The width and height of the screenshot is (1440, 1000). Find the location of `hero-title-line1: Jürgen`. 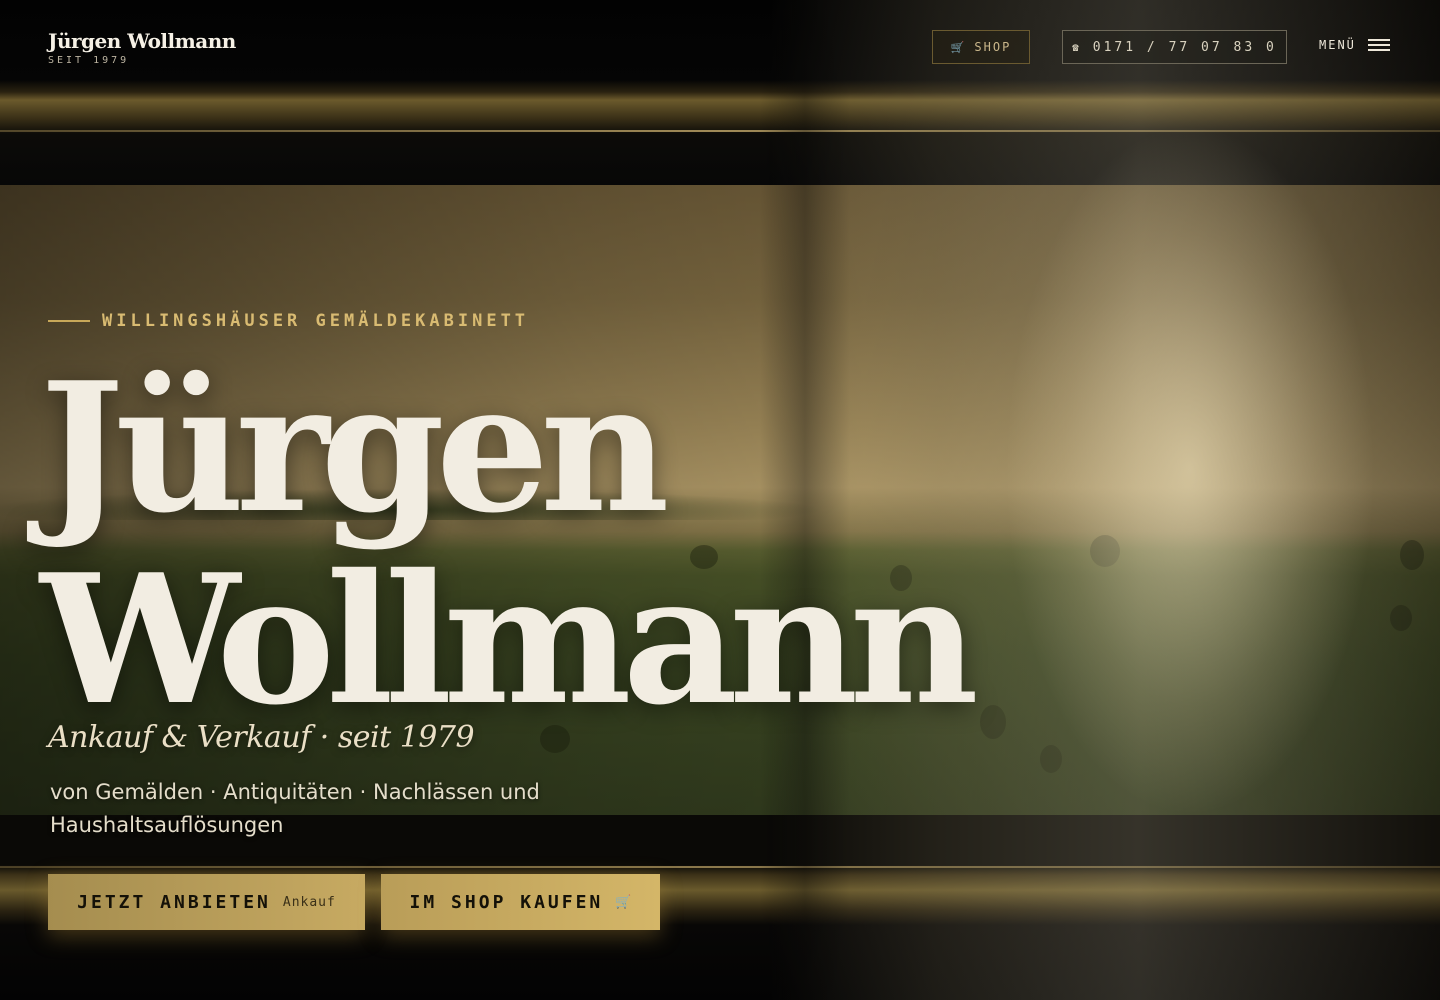

hero-title-line1: Jürgen is located at coordinates (355, 447).